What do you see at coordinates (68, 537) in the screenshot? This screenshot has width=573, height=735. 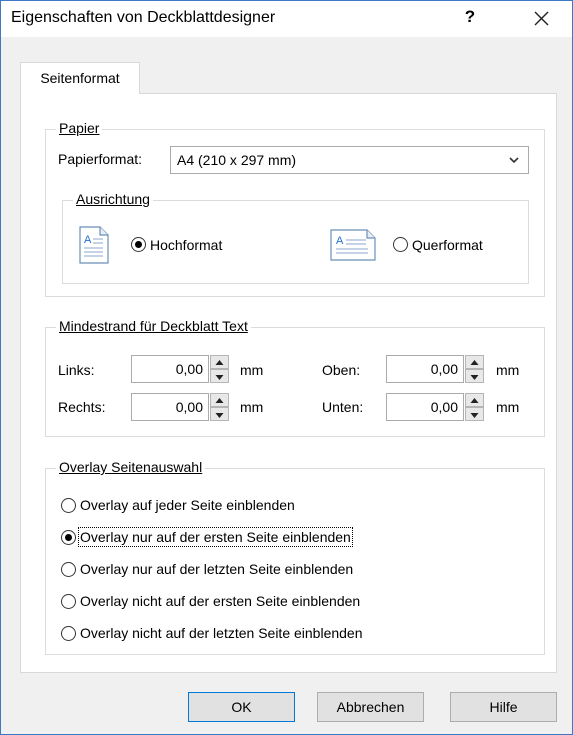 I see `overlay-option-2-radio` at bounding box center [68, 537].